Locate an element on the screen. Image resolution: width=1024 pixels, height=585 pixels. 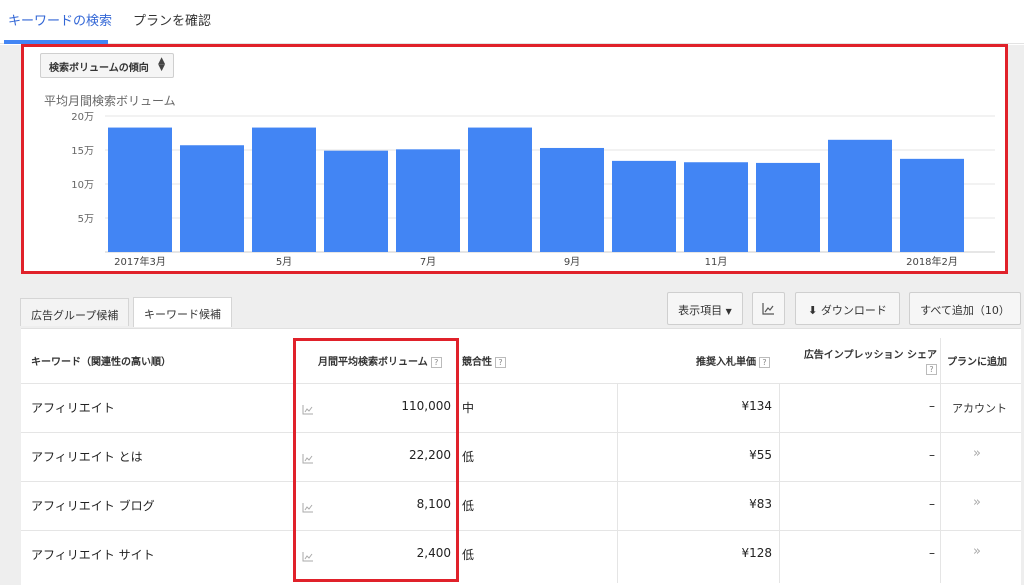
header-competition-label: 競合性 is located at coordinates (477, 362).